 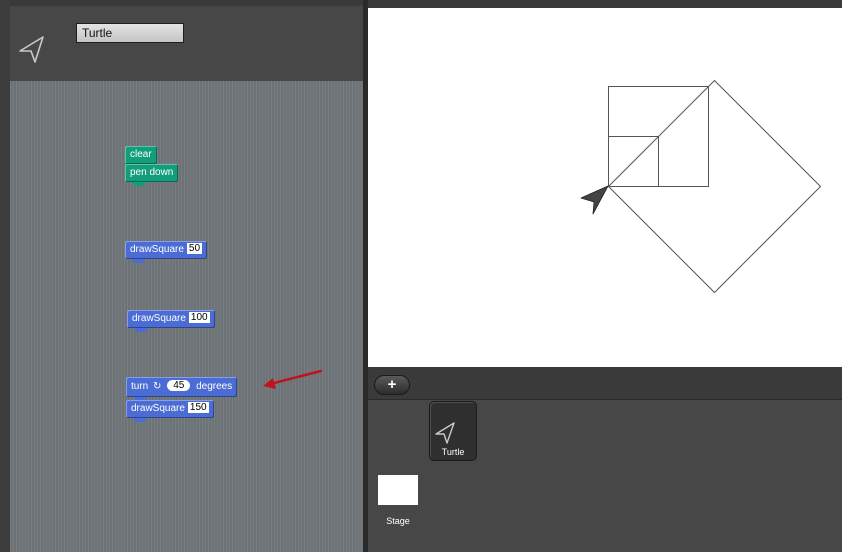 What do you see at coordinates (198, 407) in the screenshot?
I see `draw-square-size-input: 150` at bounding box center [198, 407].